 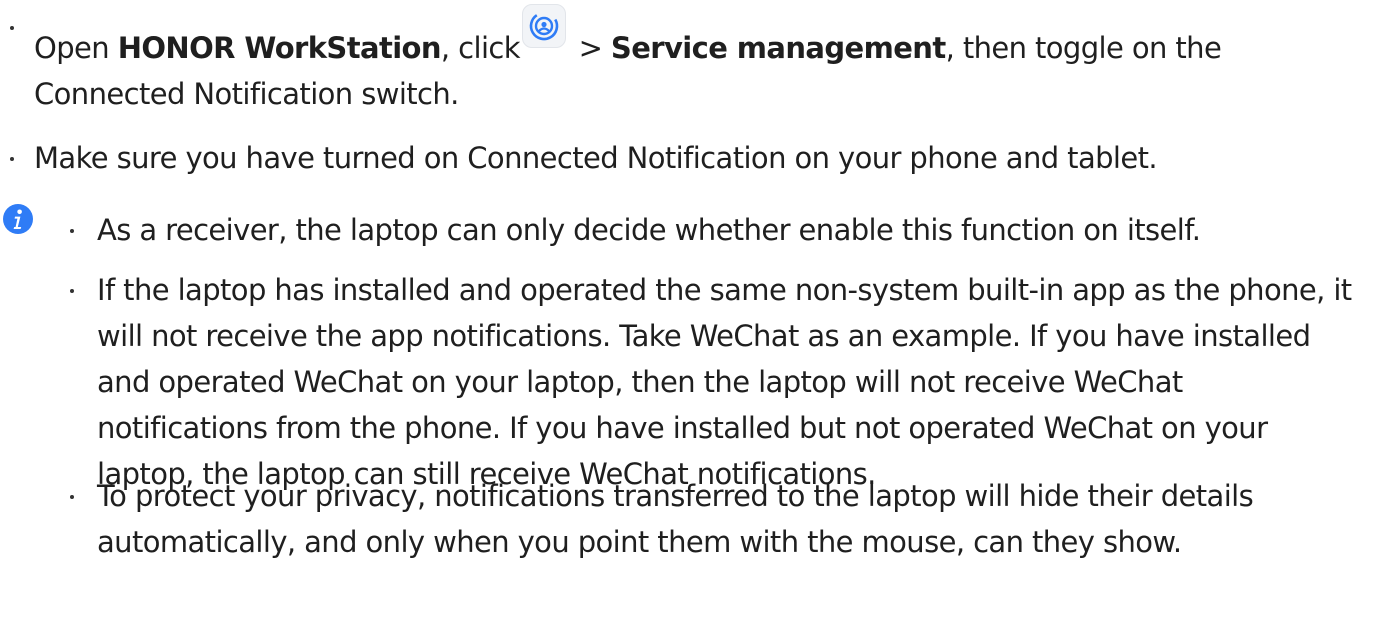 What do you see at coordinates (480, 48) in the screenshot?
I see `item-text-click: , click` at bounding box center [480, 48].